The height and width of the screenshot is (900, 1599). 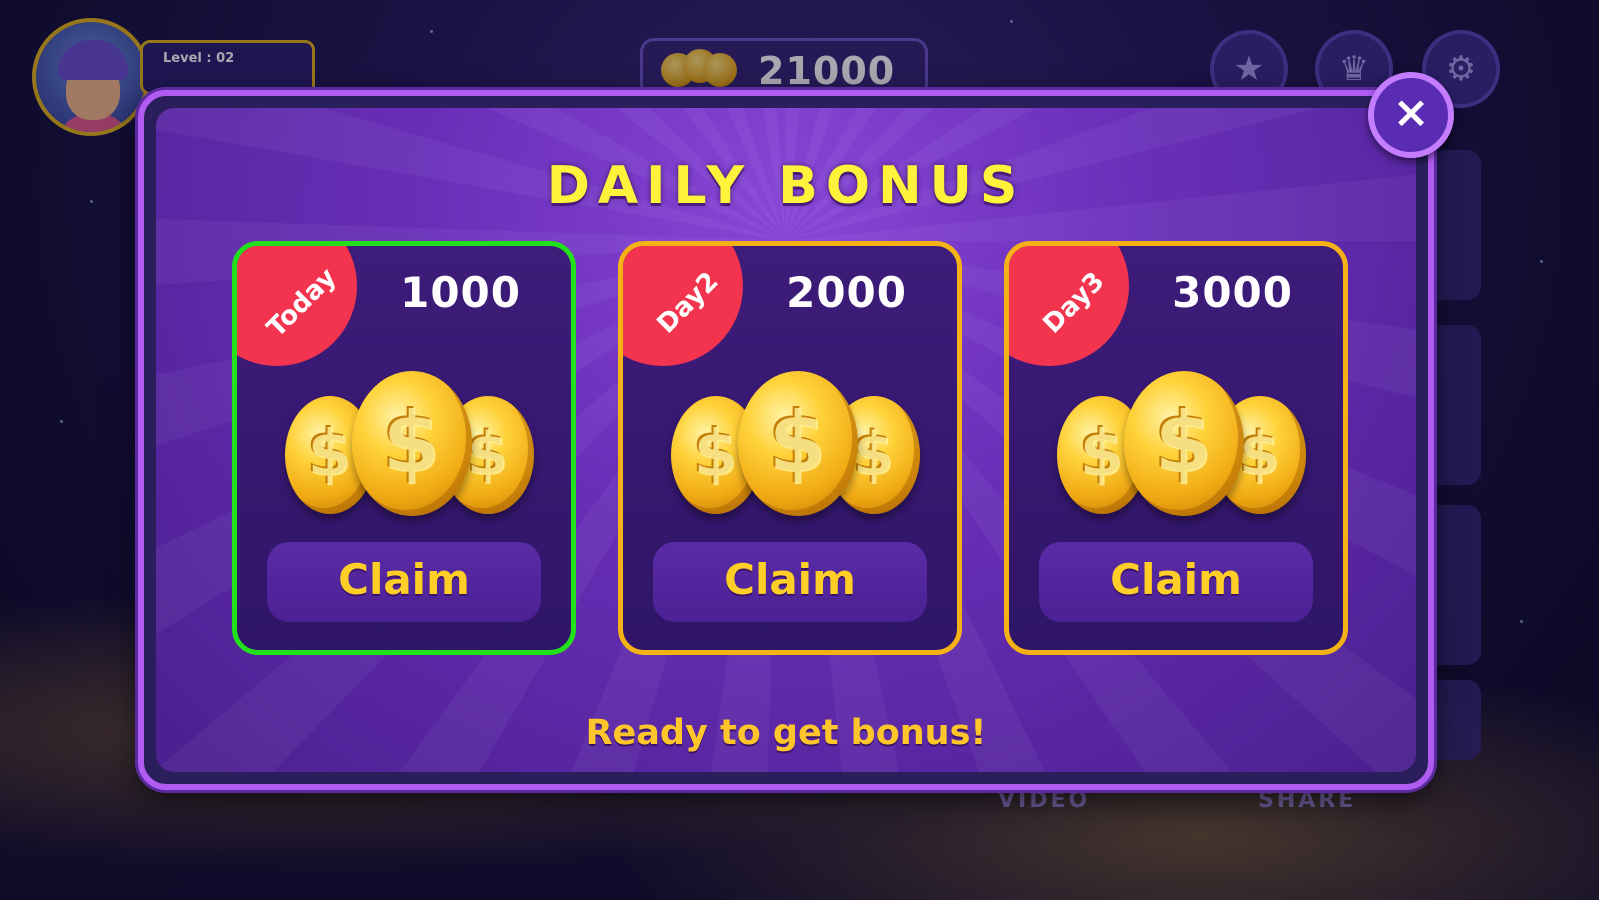 What do you see at coordinates (1232, 292) in the screenshot?
I see `bonus-amount: 3000` at bounding box center [1232, 292].